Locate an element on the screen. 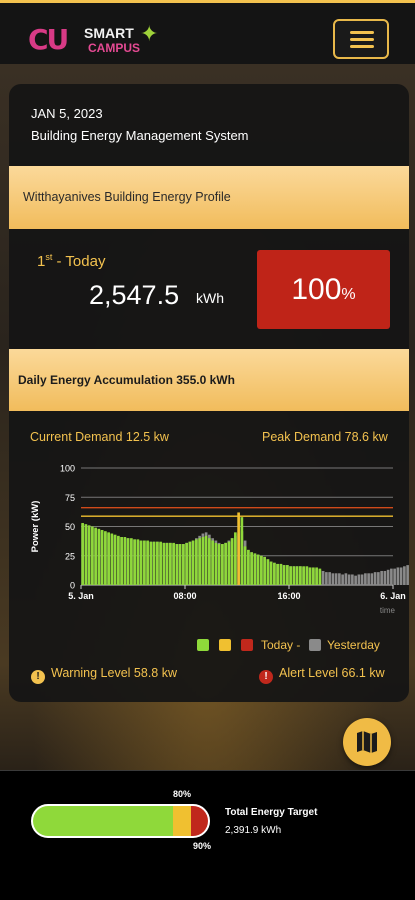 The height and width of the screenshot is (900, 415). rank-text: - Today is located at coordinates (79, 261).